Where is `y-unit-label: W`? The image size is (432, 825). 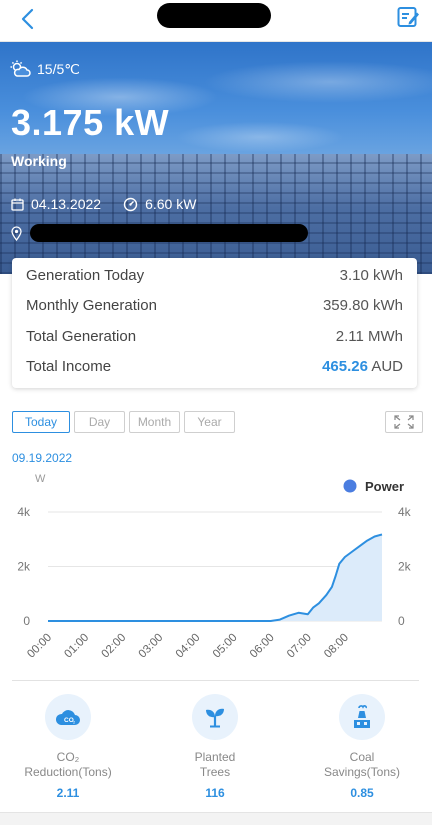
y-unit-label: W is located at coordinates (40, 479).